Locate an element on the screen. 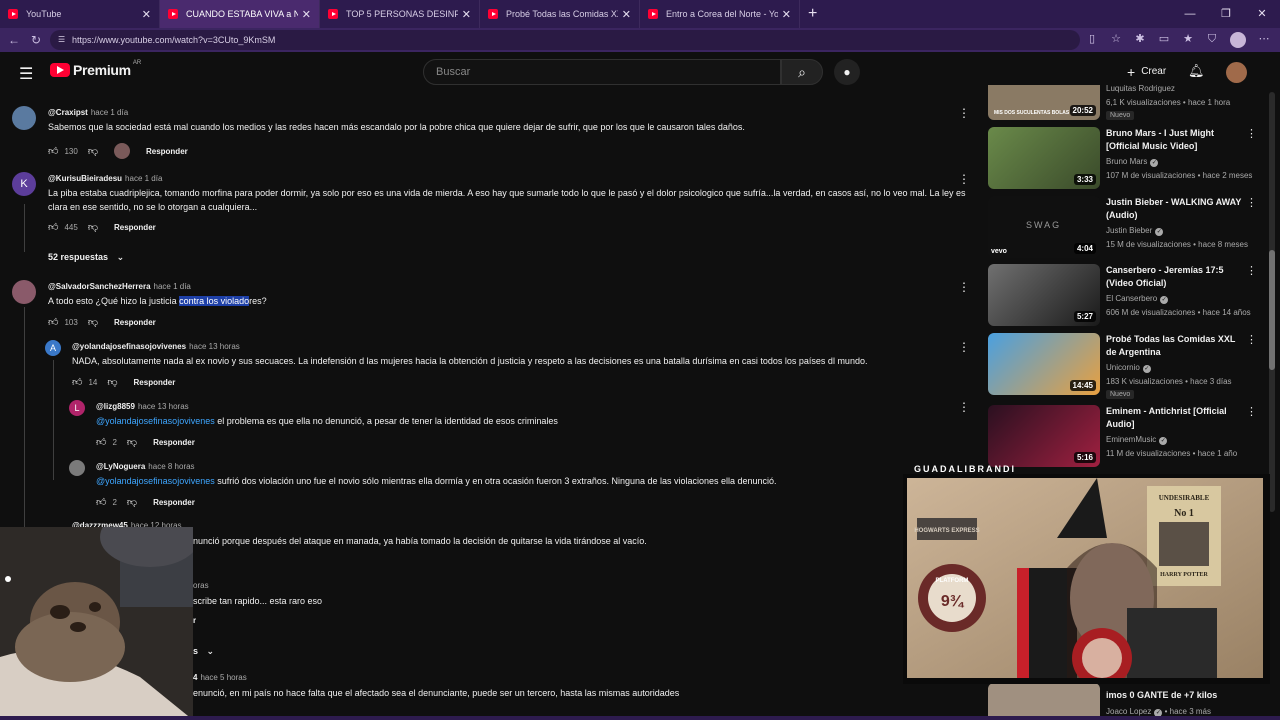 The image size is (1280, 720). favorite-star-icon: ☆ is located at coordinates (1116, 39).